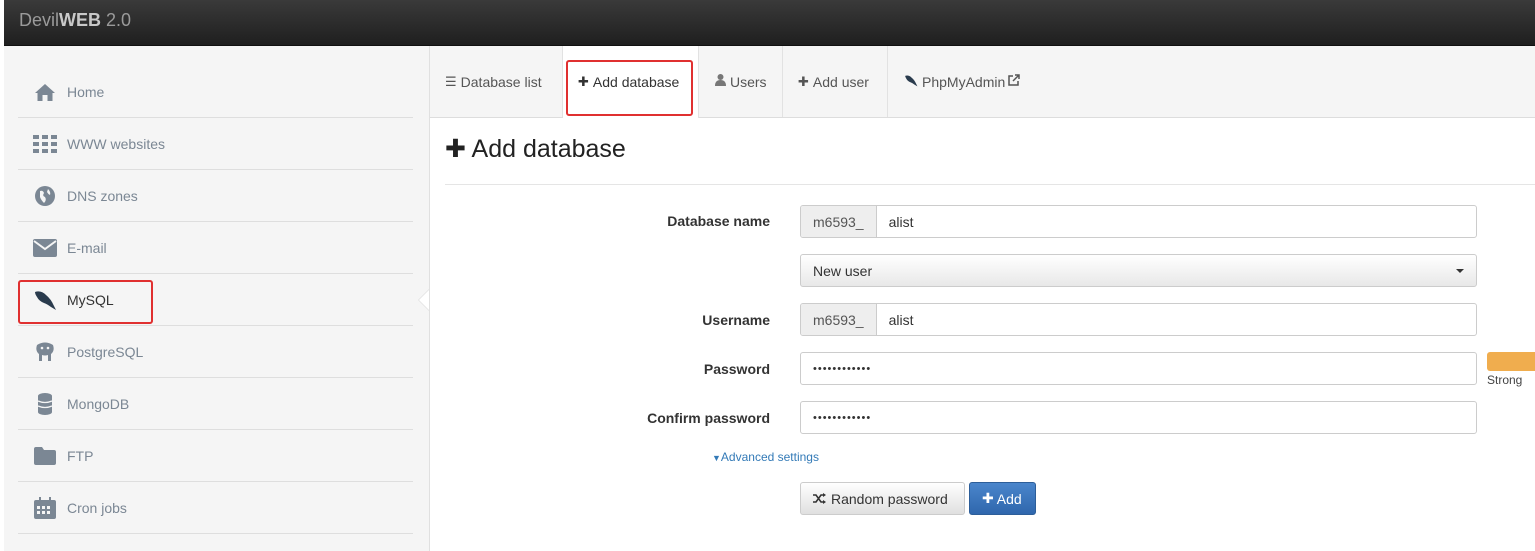  What do you see at coordinates (736, 320) in the screenshot?
I see `username-label: Username` at bounding box center [736, 320].